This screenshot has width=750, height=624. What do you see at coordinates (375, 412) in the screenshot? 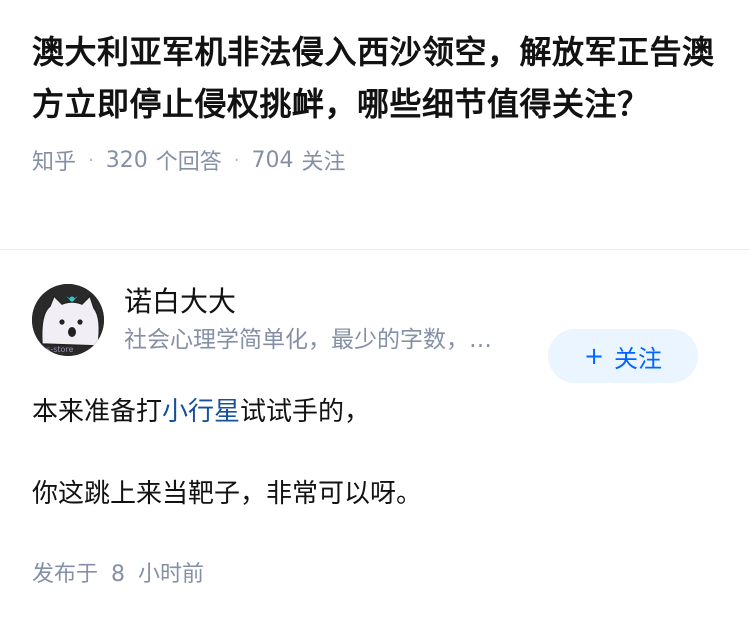
I see `content-paragraph: 本来准备打小行星试试手的，` at bounding box center [375, 412].